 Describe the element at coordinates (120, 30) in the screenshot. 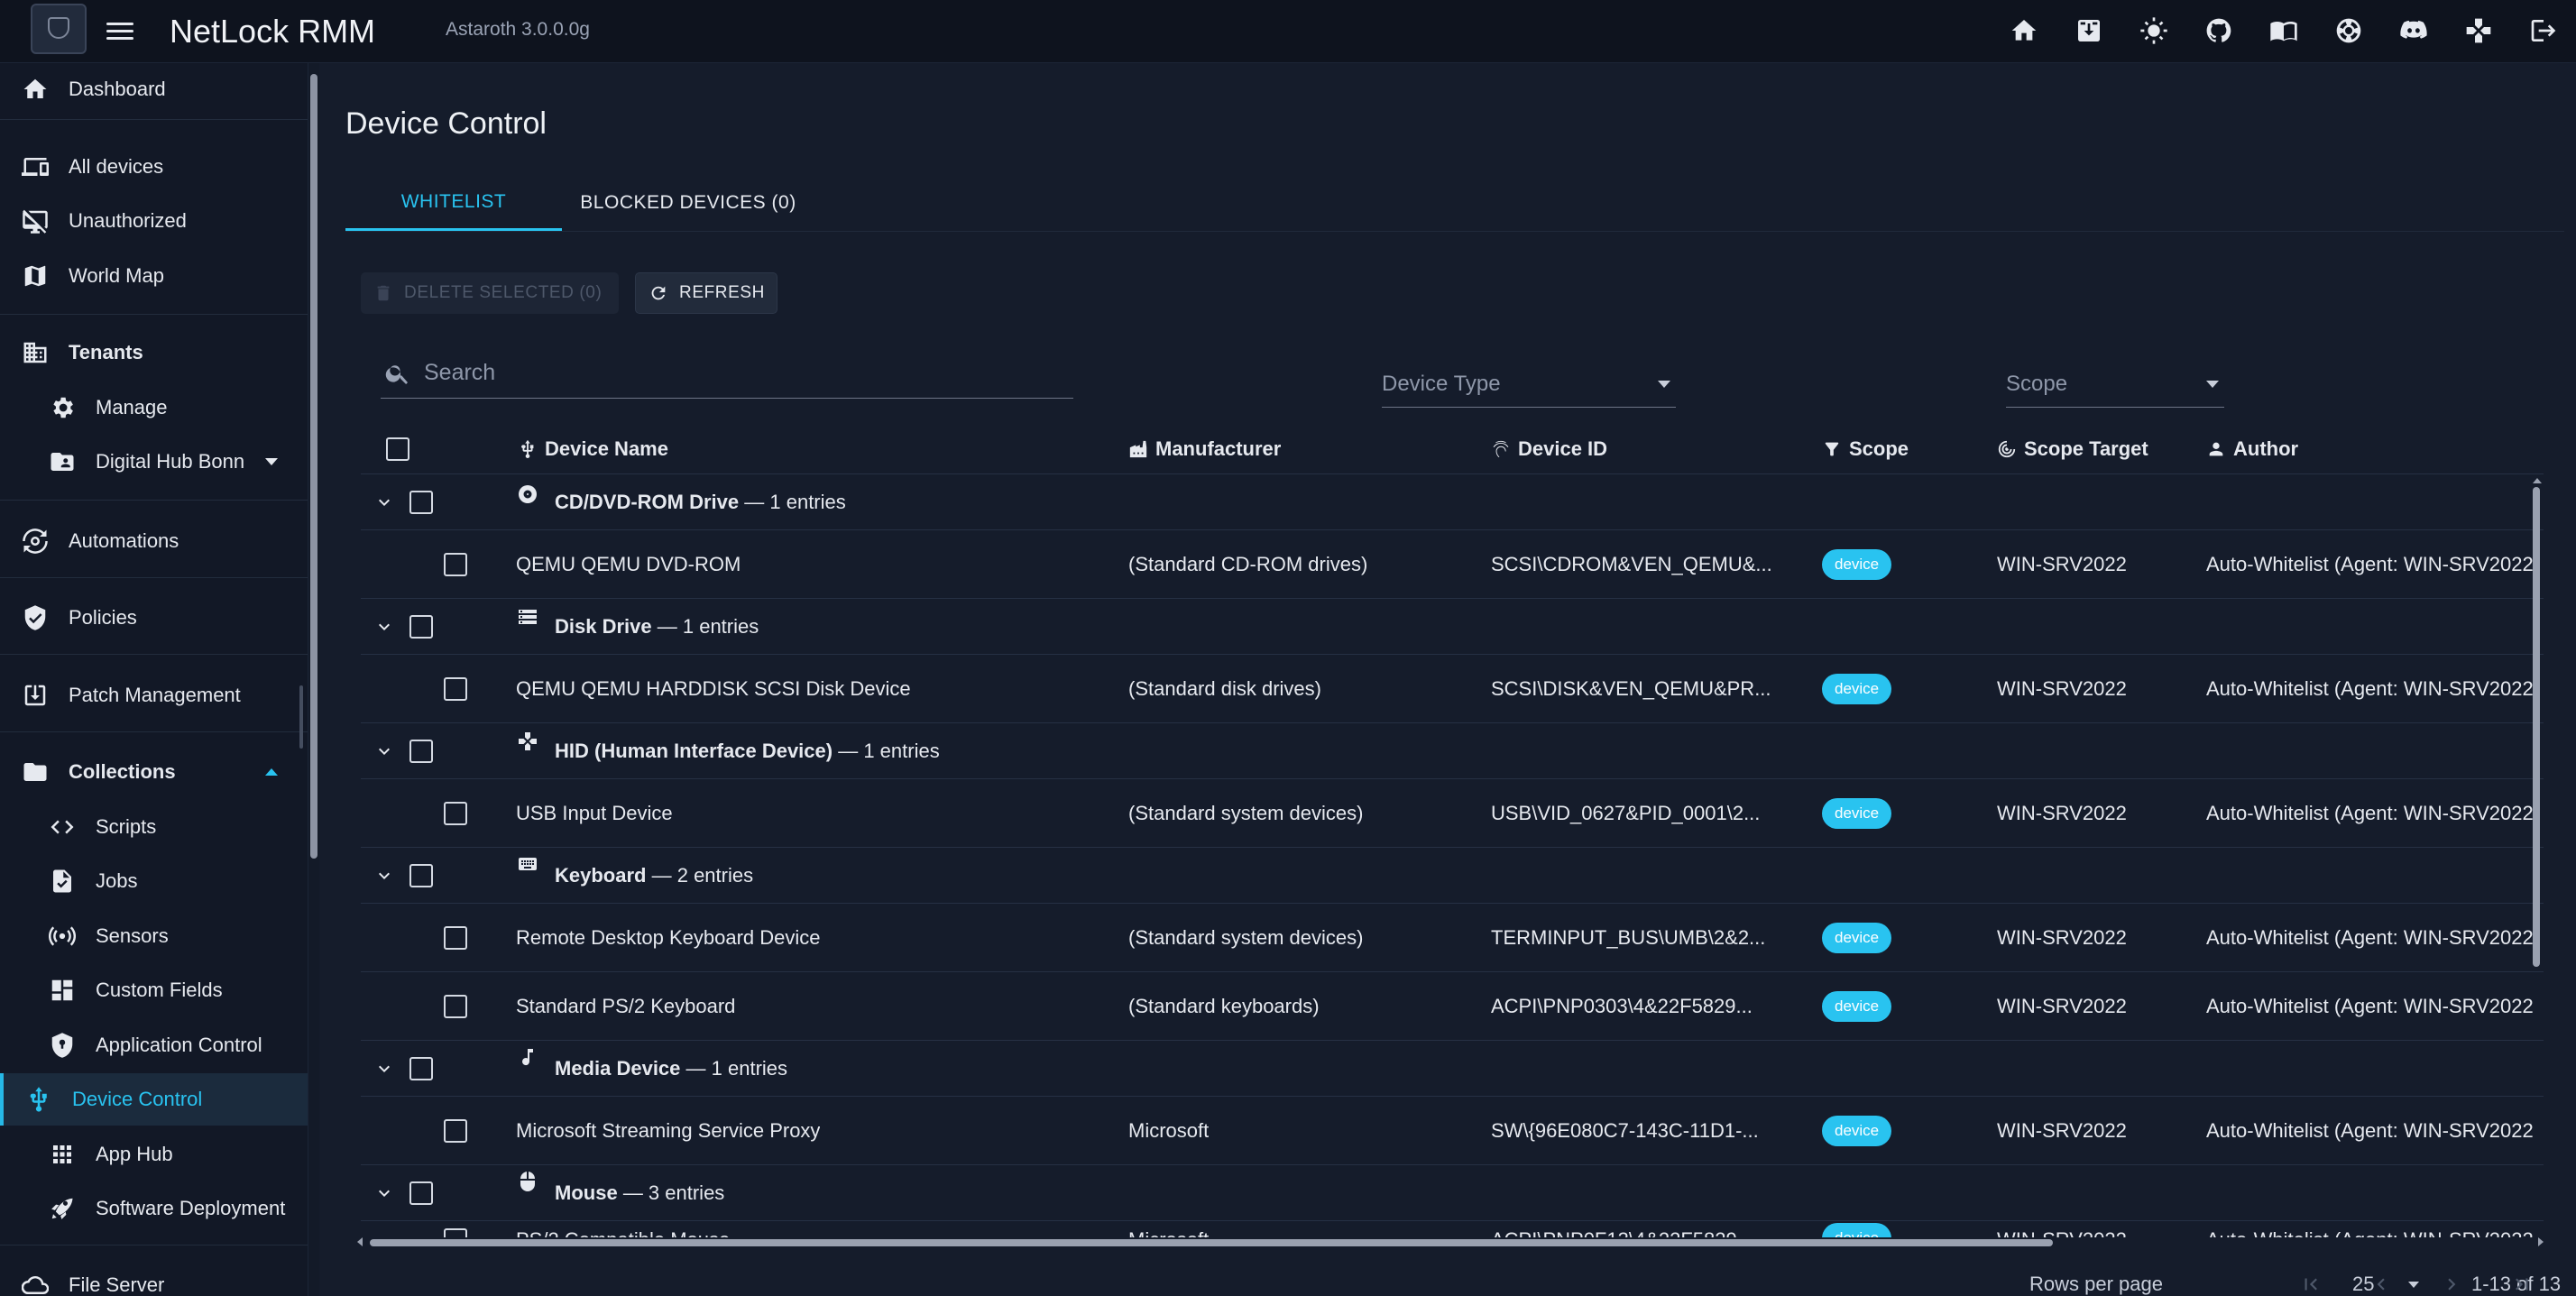

I see `menu-toggle-icon` at that location.